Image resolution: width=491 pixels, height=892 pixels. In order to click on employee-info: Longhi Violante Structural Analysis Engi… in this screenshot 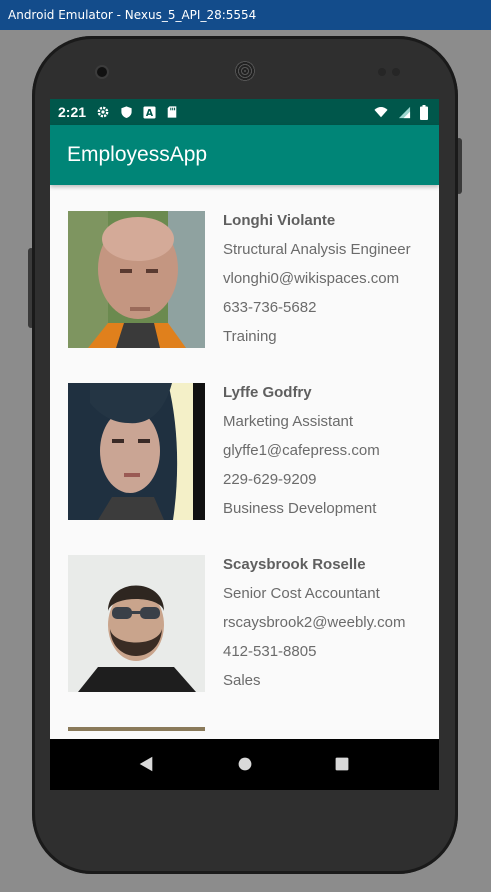, I will do `click(317, 283)`.